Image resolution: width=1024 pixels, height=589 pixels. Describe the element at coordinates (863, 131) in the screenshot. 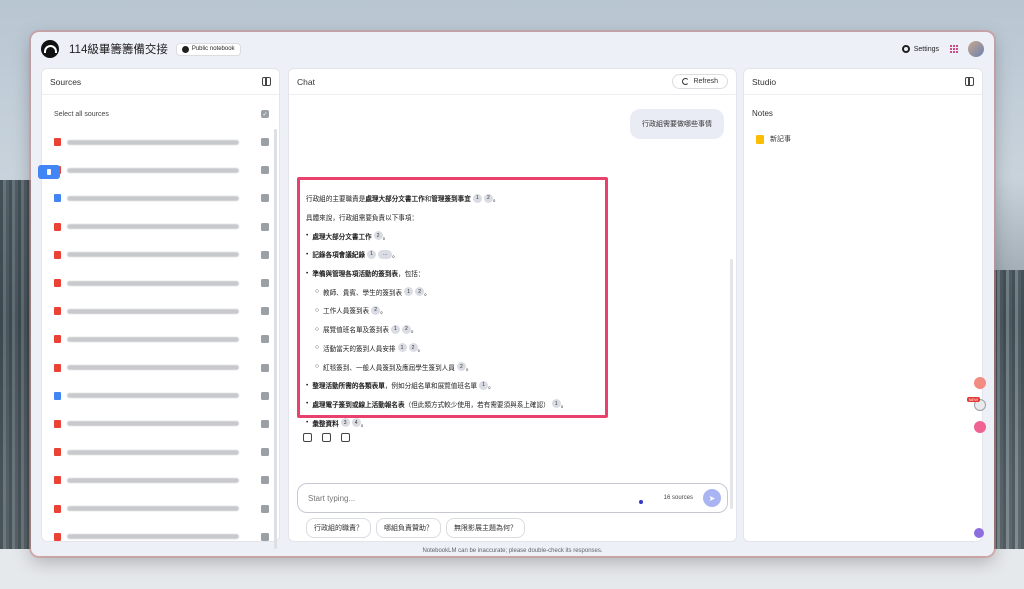

I see `new-note-button: 新記事` at that location.